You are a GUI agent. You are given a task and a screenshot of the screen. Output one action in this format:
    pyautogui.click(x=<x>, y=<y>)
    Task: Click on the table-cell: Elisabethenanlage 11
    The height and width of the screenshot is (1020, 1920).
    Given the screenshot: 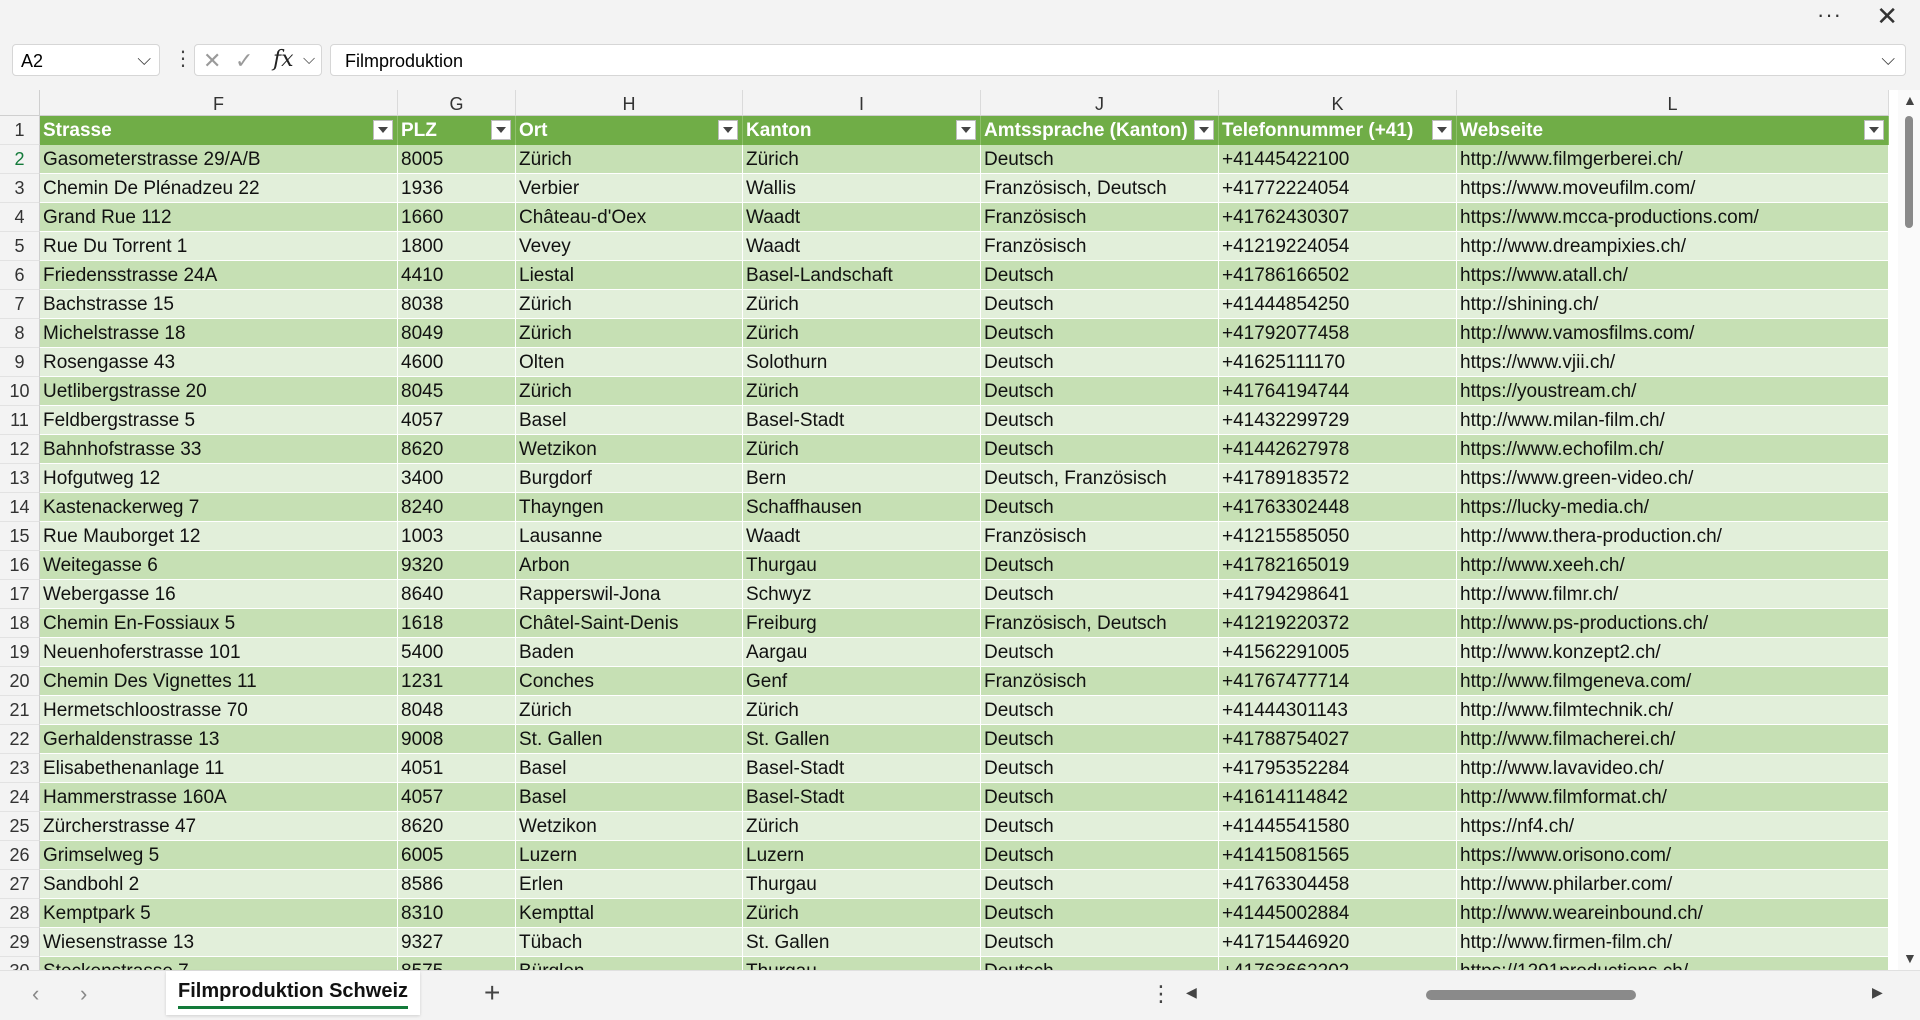 What is the action you would take?
    pyautogui.click(x=219, y=768)
    